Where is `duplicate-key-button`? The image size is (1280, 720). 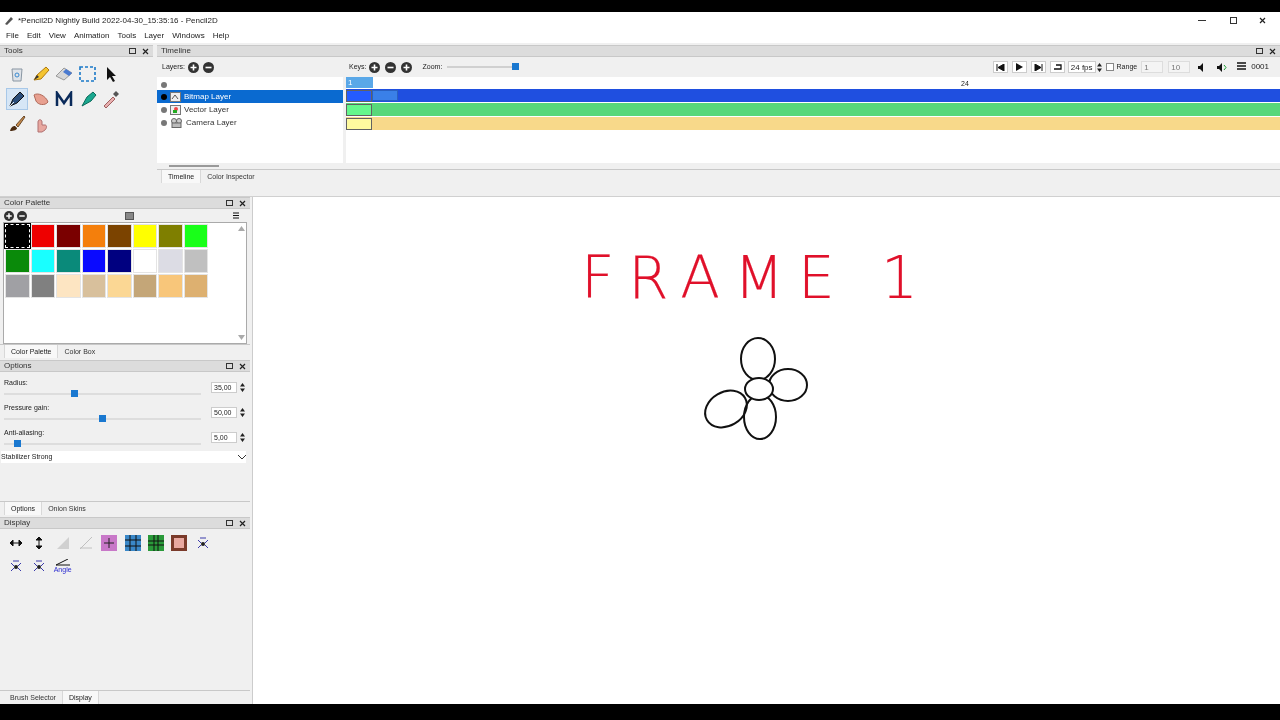
duplicate-key-button is located at coordinates (407, 67).